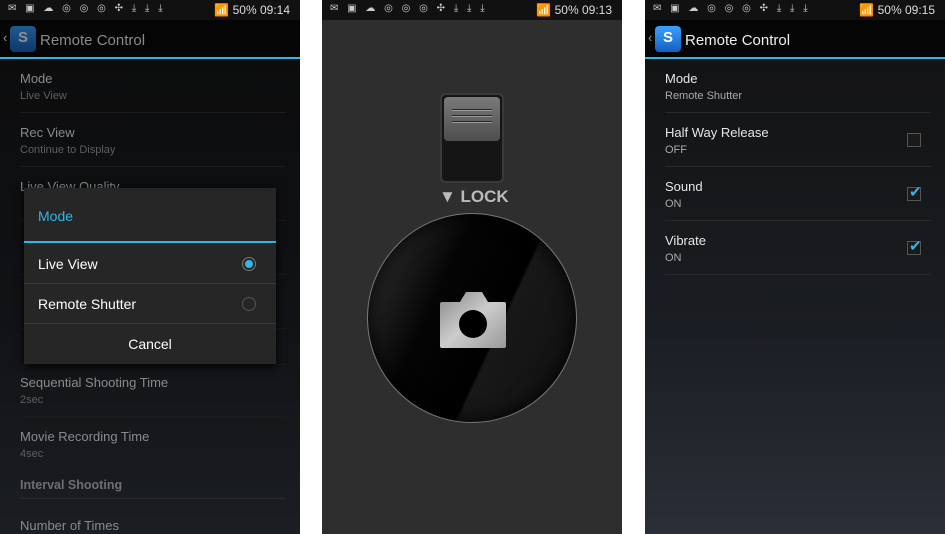  Describe the element at coordinates (153, 140) in the screenshot. I see `setting-rec-view: Rec View Continue to Display` at that location.